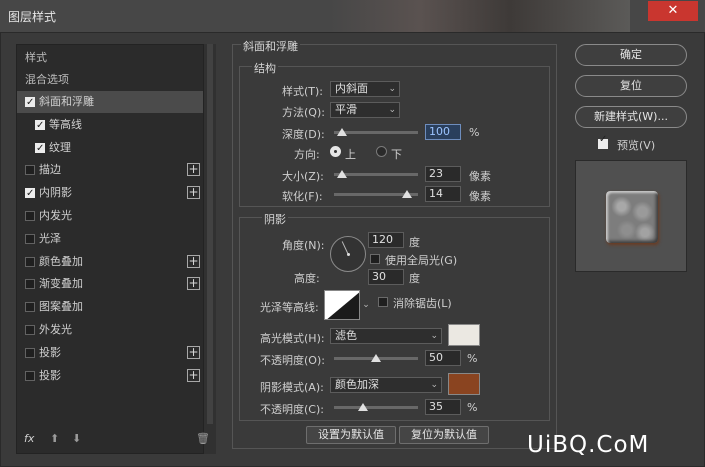 The height and width of the screenshot is (467, 705). I want to click on make-default-button: 设置为默认值, so click(351, 435).